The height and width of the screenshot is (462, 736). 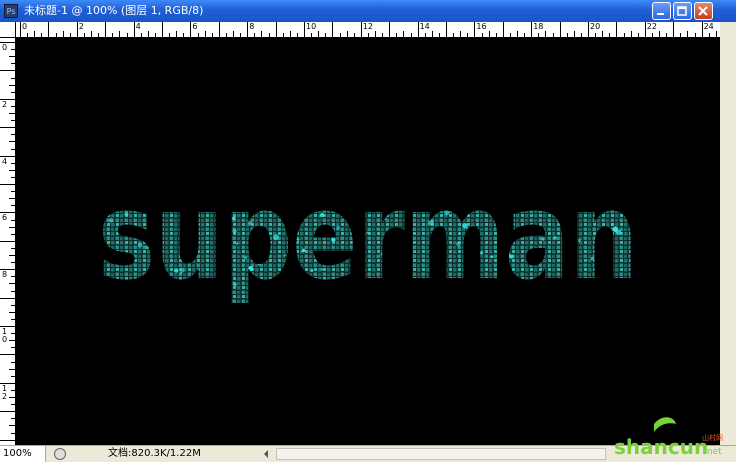 What do you see at coordinates (266, 454) in the screenshot?
I see `status-arrow-icon` at bounding box center [266, 454].